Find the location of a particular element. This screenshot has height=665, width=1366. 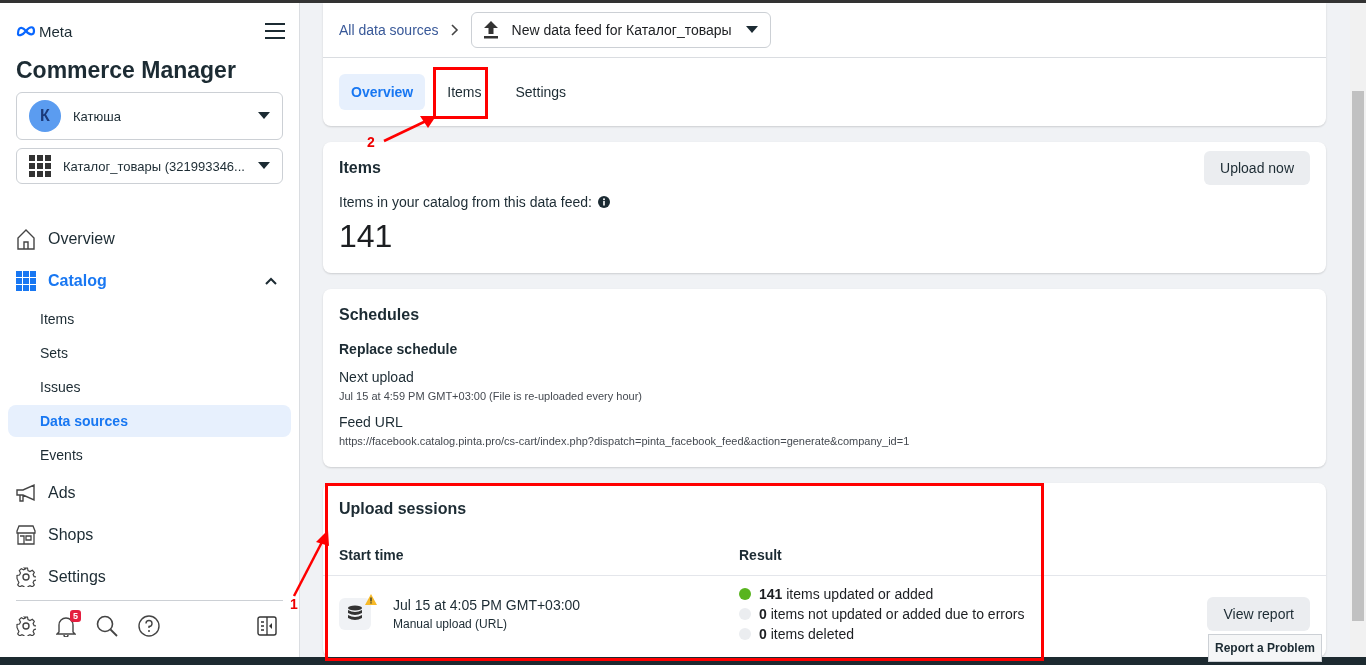

nav-subitem: Items is located at coordinates (149, 319).